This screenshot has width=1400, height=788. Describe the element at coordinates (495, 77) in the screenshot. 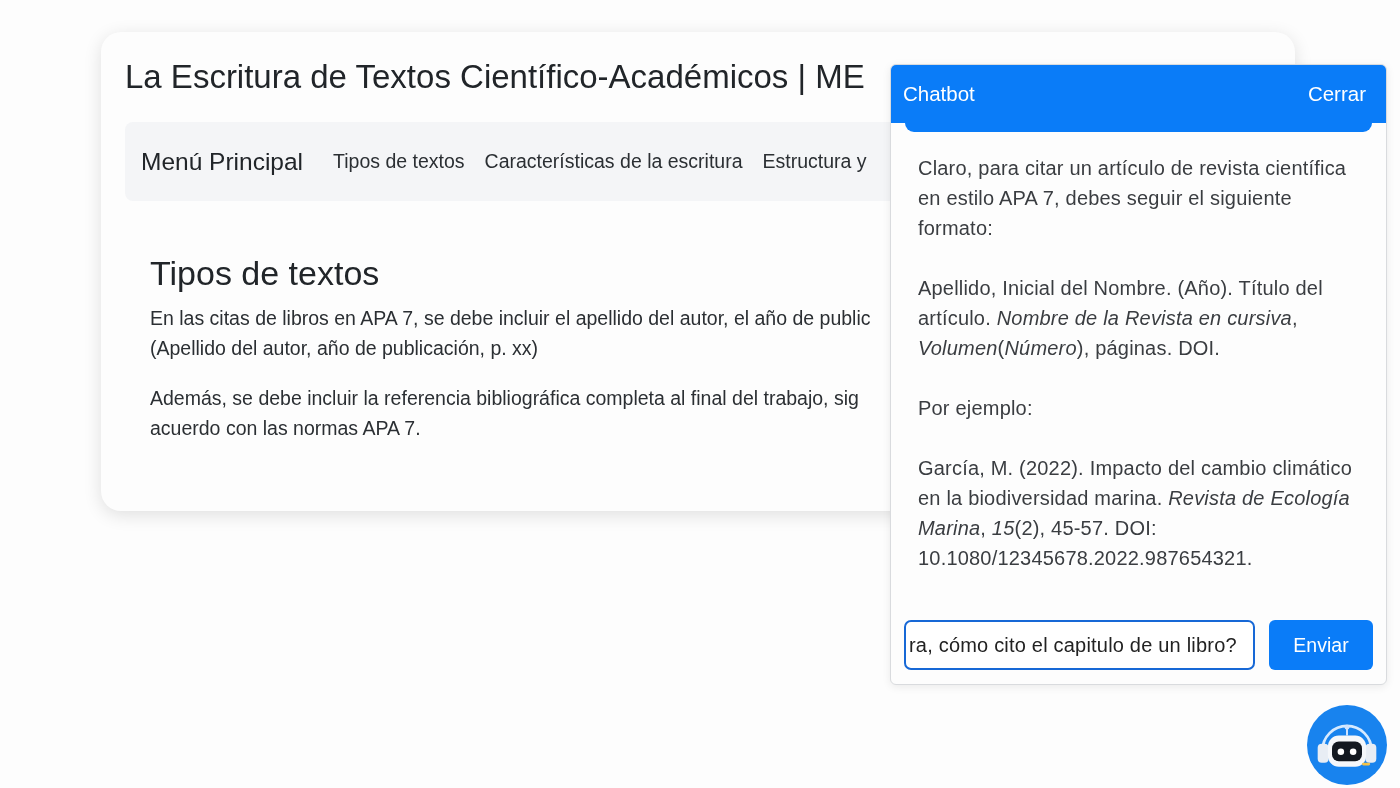

I see `page-title: La Escritura de Textos Científico-Académicos | ME` at that location.